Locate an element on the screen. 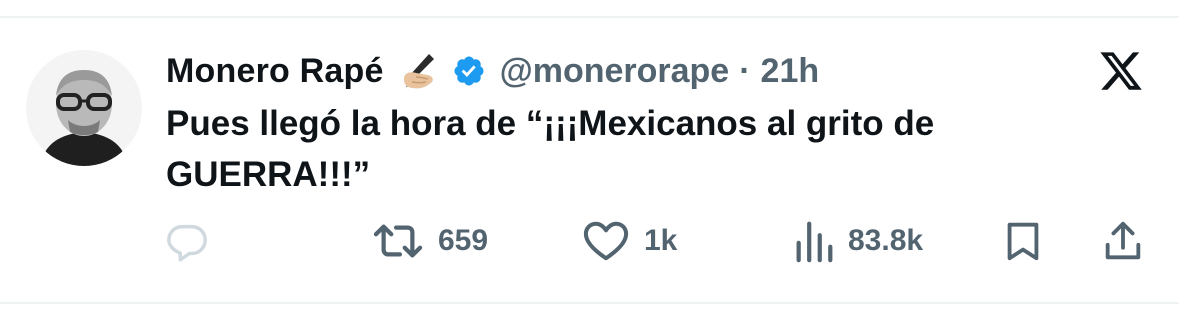 This screenshot has width=1179, height=309. retweet-count: 659 is located at coordinates (463, 240).